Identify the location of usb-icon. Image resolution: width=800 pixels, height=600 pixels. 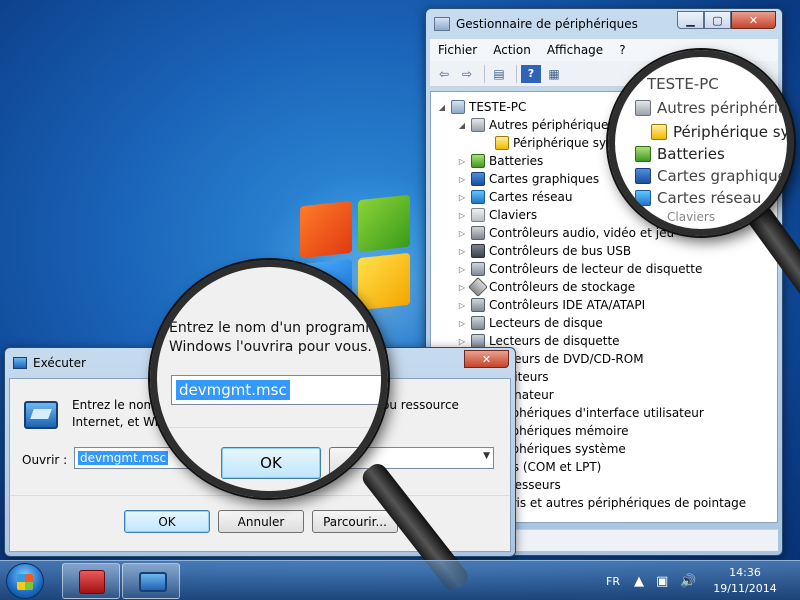
(478, 251).